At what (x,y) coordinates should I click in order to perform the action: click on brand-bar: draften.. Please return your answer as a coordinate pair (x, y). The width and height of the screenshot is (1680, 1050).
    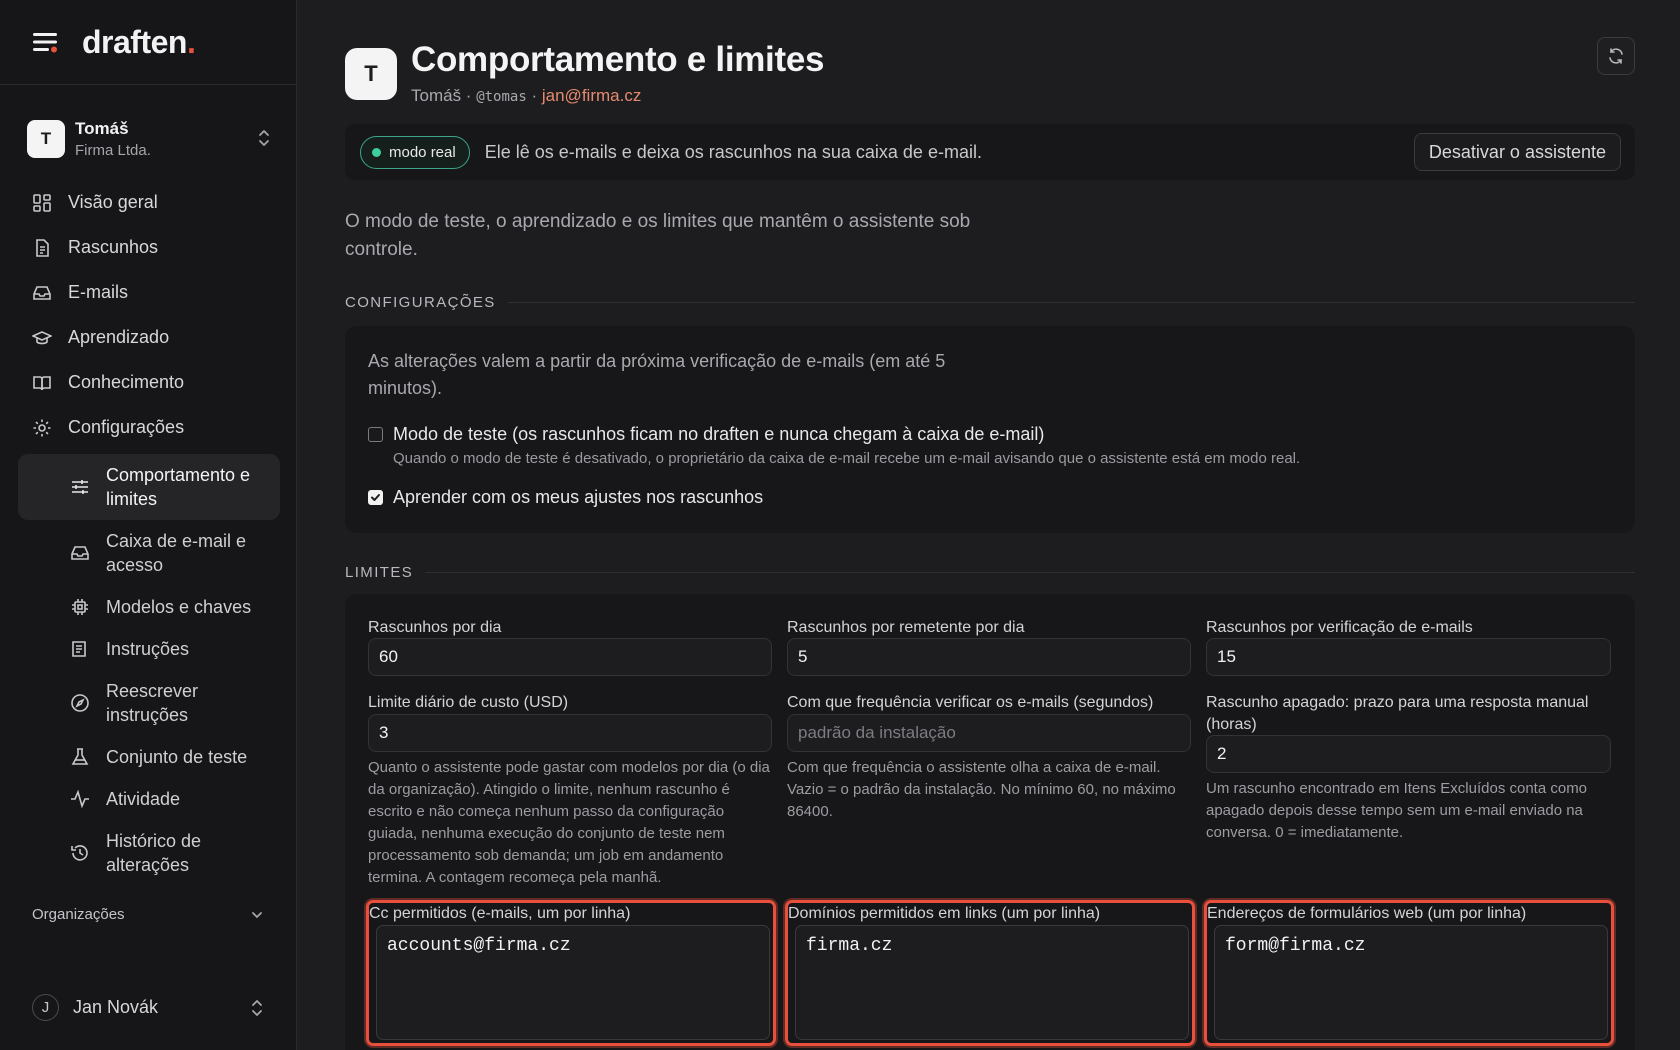
    Looking at the image, I should click on (148, 42).